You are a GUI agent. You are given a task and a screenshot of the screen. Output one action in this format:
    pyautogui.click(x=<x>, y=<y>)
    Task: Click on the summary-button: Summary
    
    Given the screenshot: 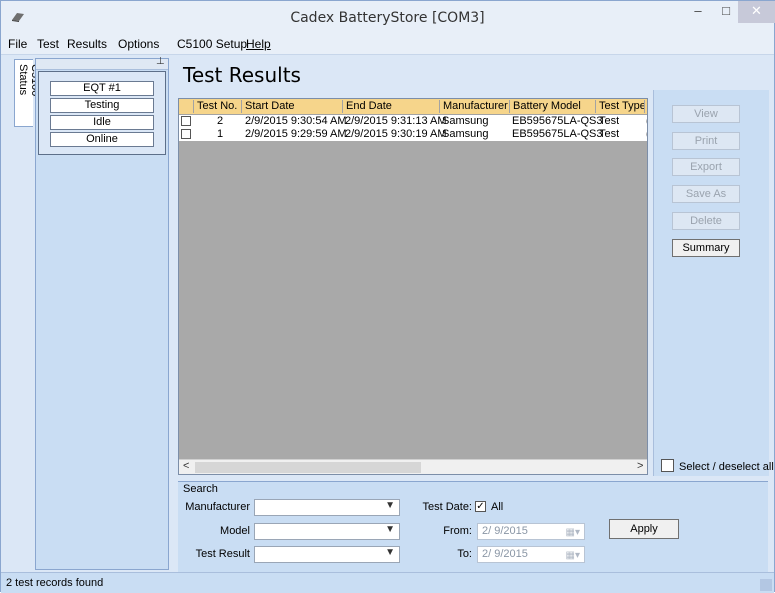 What is the action you would take?
    pyautogui.click(x=706, y=248)
    